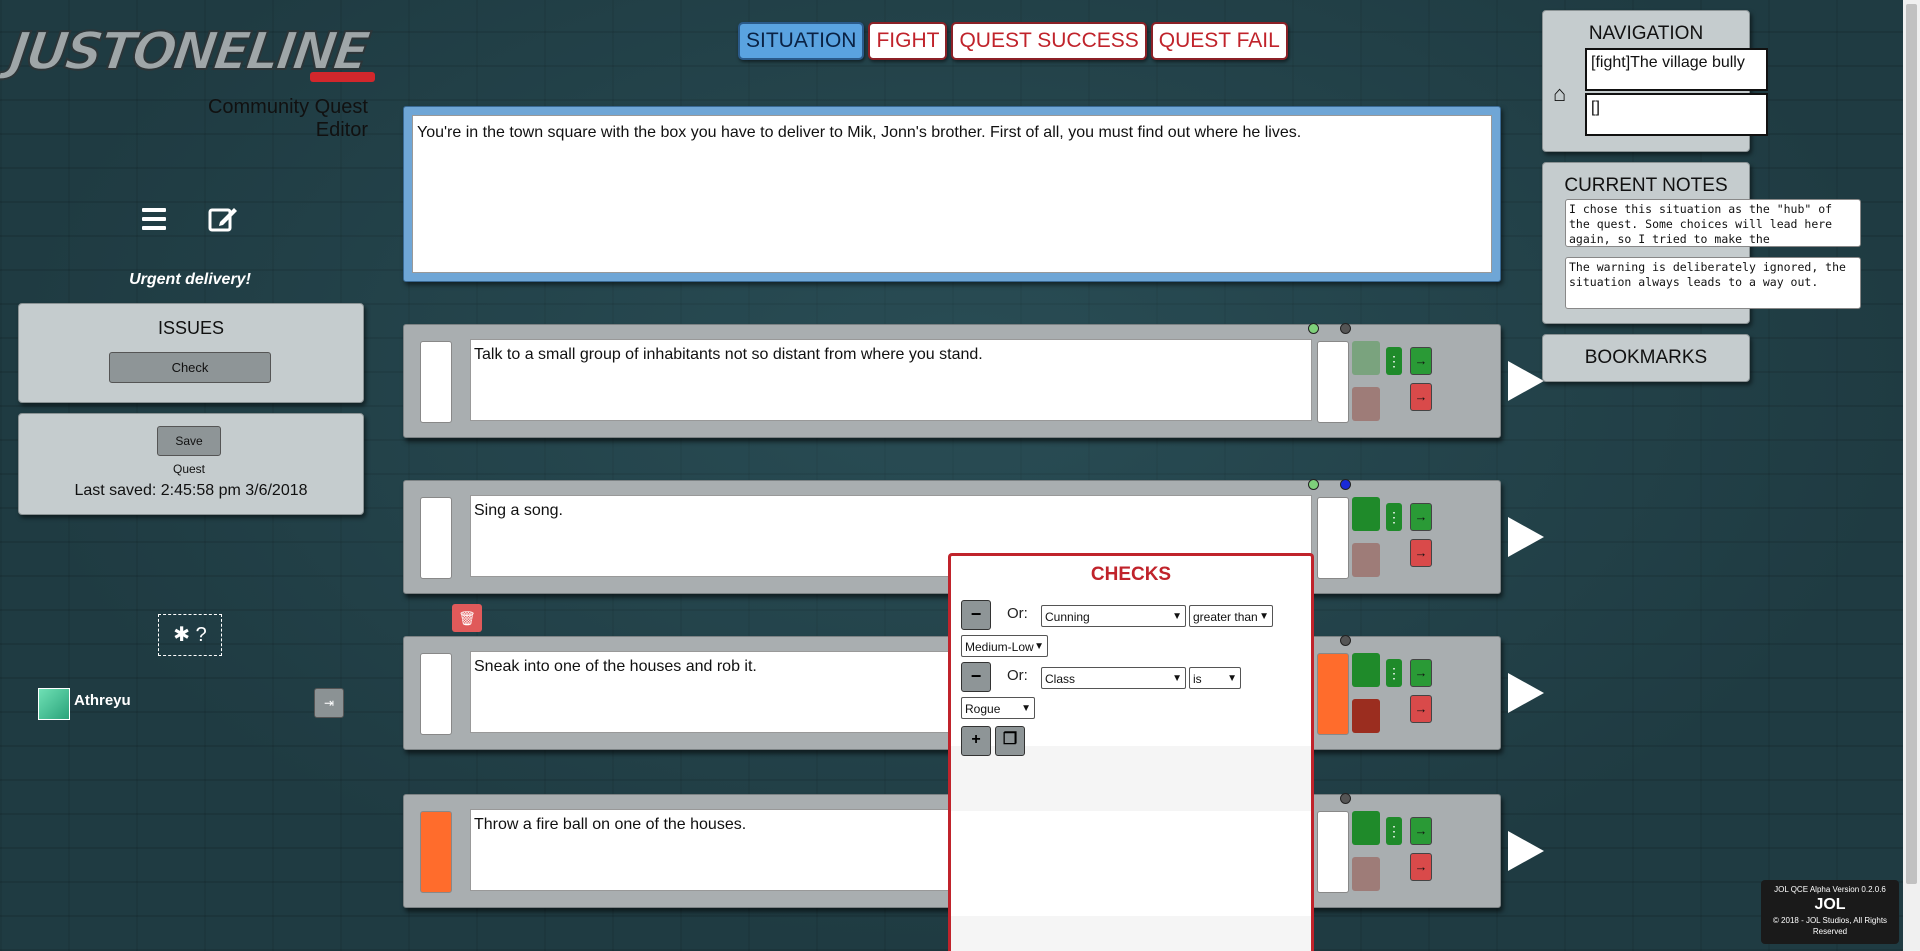 The image size is (1920, 951). Describe the element at coordinates (54, 704) in the screenshot. I see `avatar` at that location.